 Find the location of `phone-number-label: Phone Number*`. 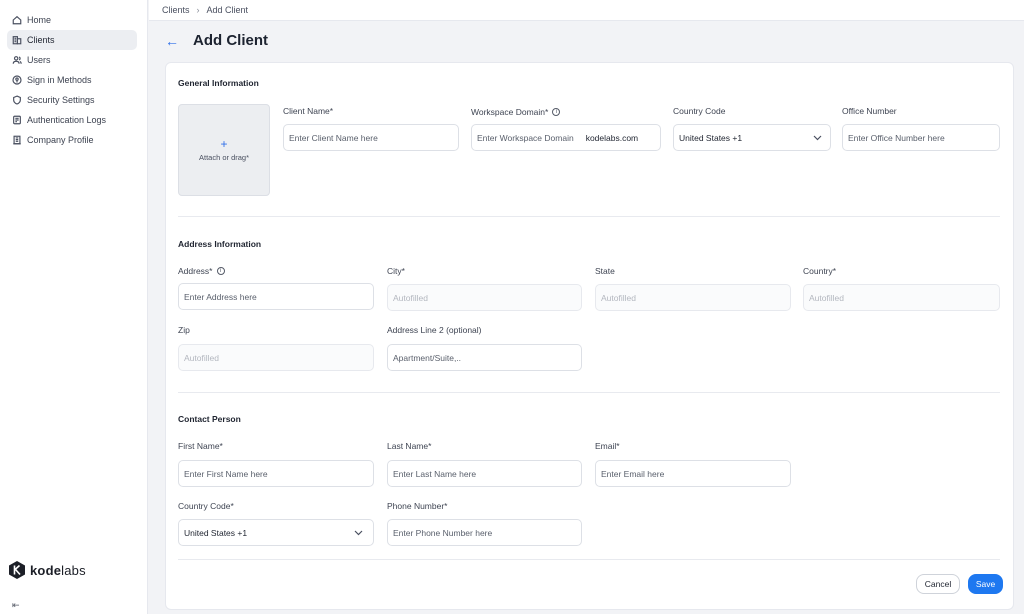

phone-number-label: Phone Number* is located at coordinates (417, 506).